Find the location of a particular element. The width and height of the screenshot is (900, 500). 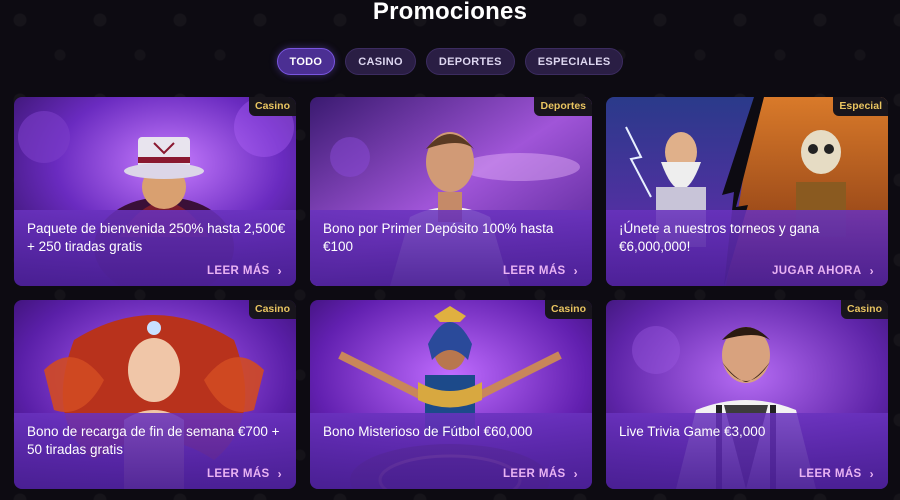

tab-casino: CASINO is located at coordinates (380, 61).